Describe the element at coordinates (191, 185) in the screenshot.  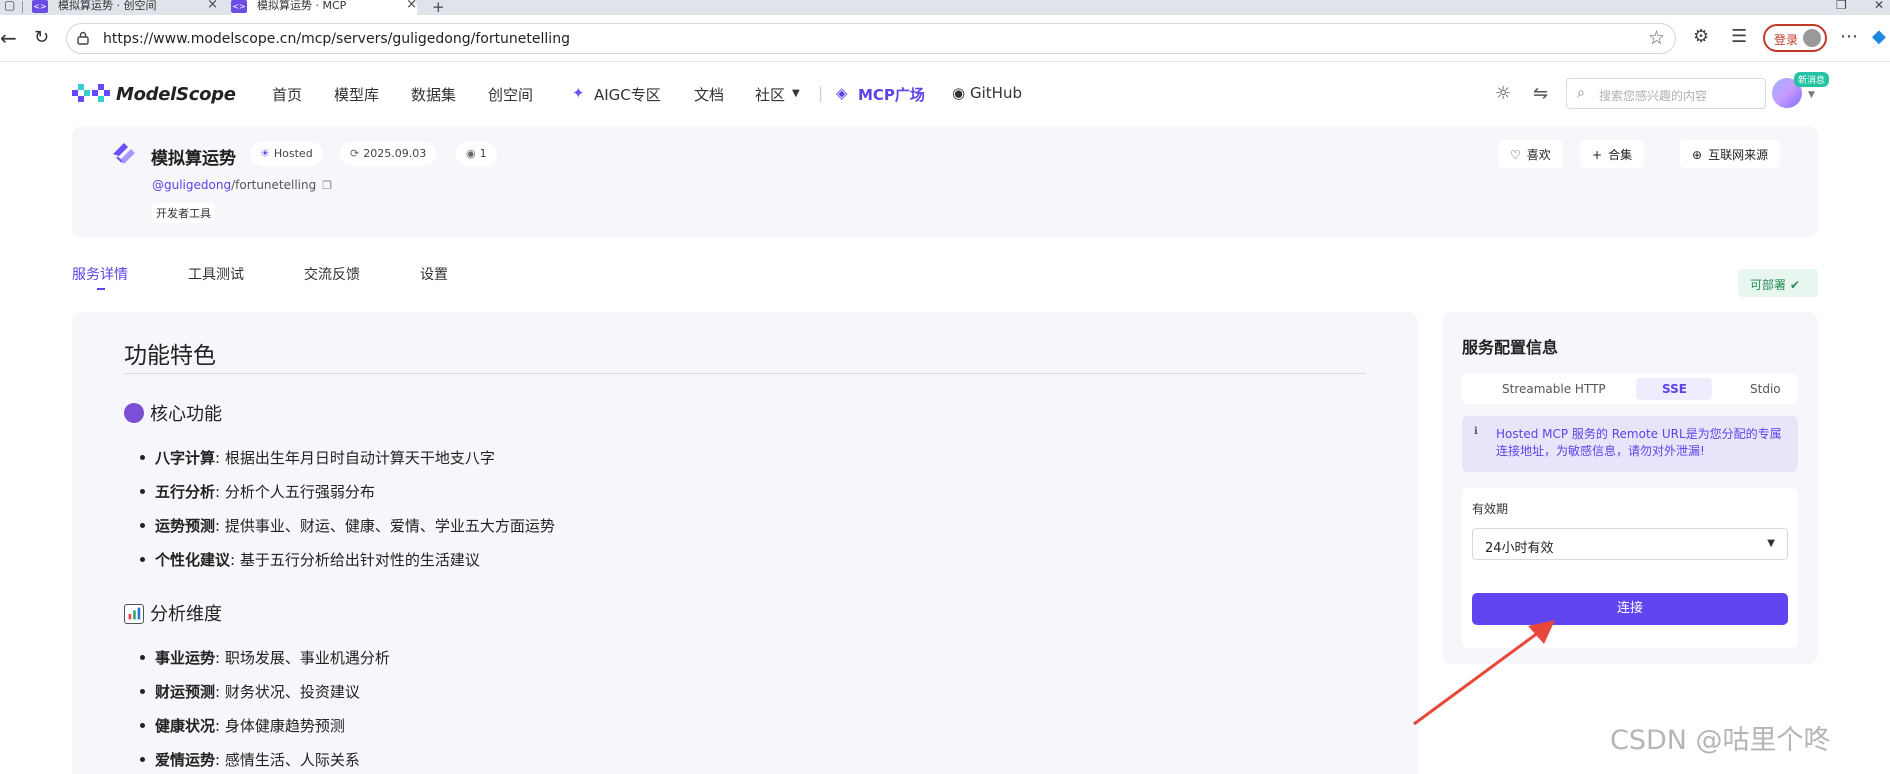
I see `owner-link: @guligedong` at that location.